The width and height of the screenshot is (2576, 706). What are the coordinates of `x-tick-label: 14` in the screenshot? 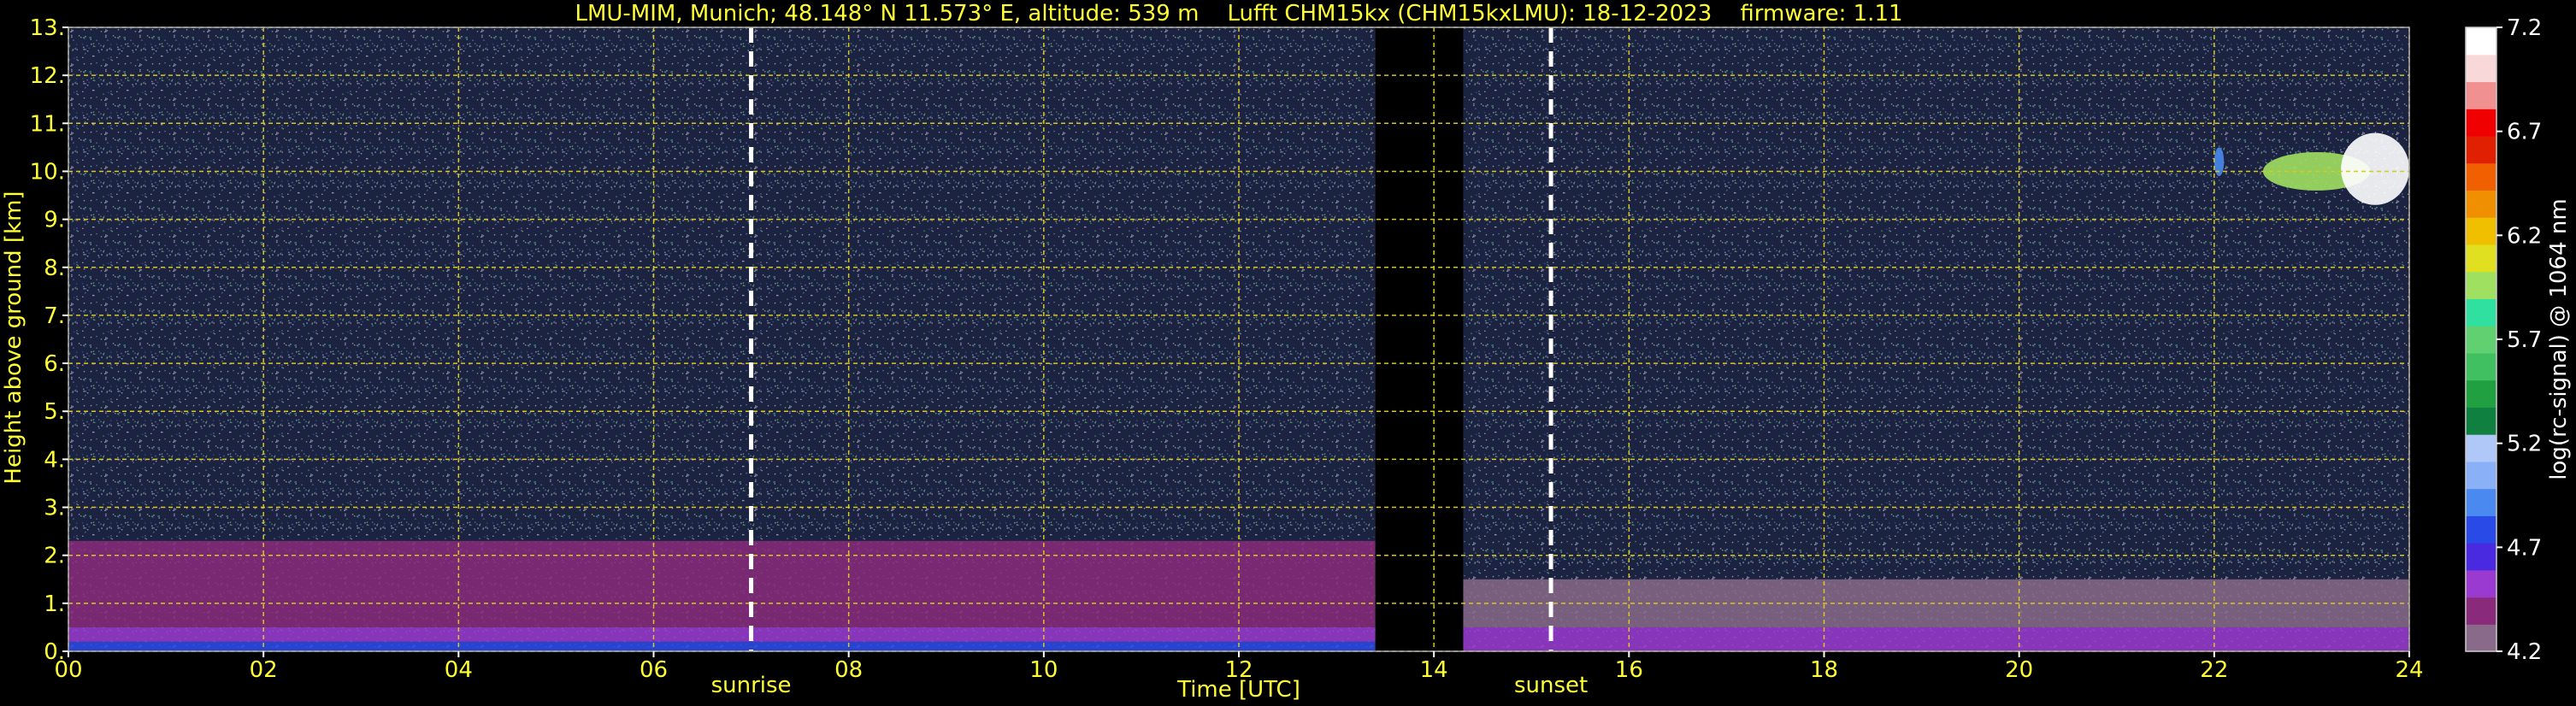 It's located at (1434, 670).